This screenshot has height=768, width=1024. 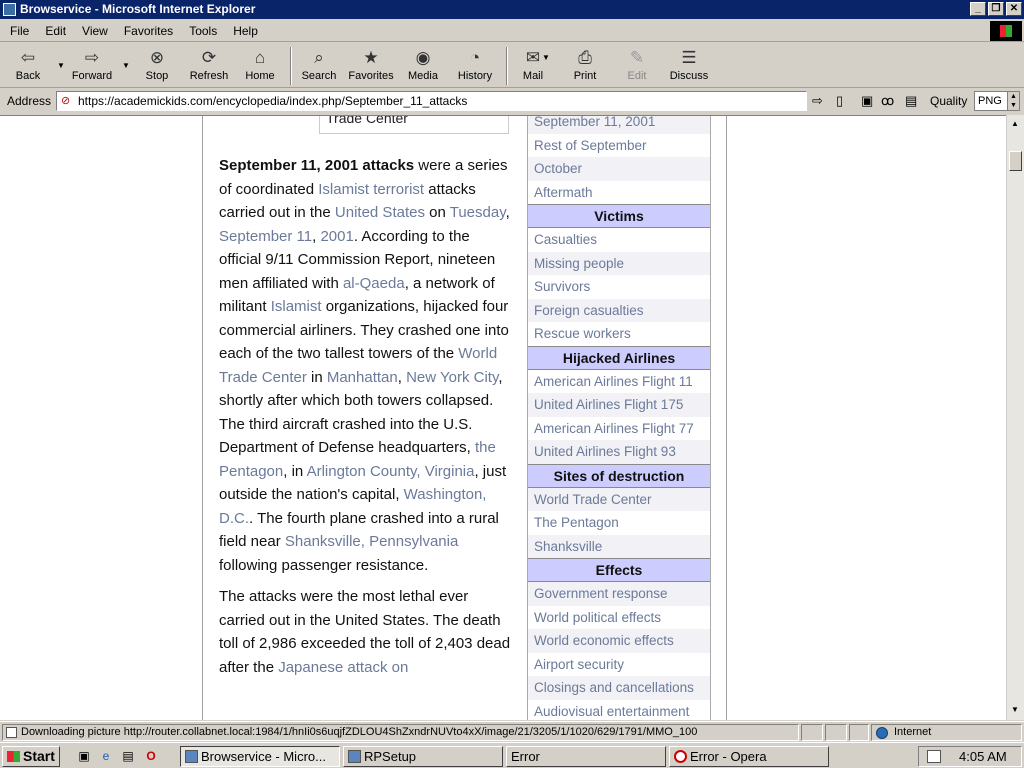 I want to click on start-button: Start, so click(x=31, y=756).